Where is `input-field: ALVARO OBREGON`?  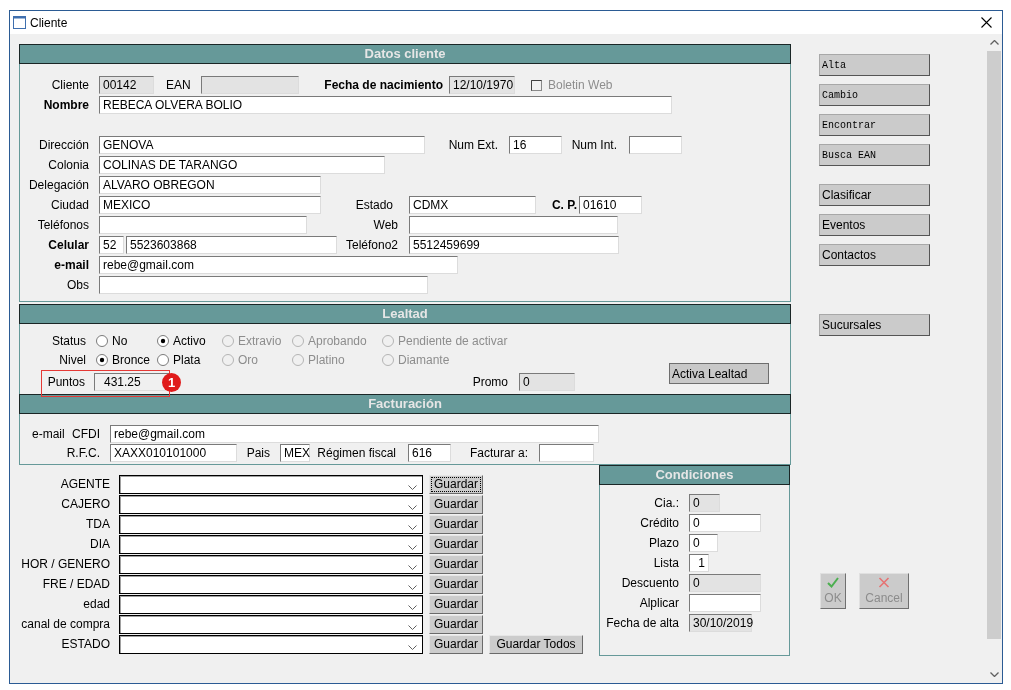
input-field: ALVARO OBREGON is located at coordinates (210, 185).